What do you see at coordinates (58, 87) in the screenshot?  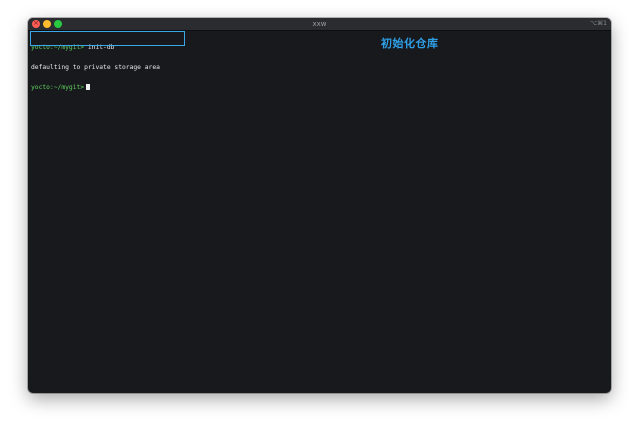 I see `shell-prompt: yocto:~/mygit>` at bounding box center [58, 87].